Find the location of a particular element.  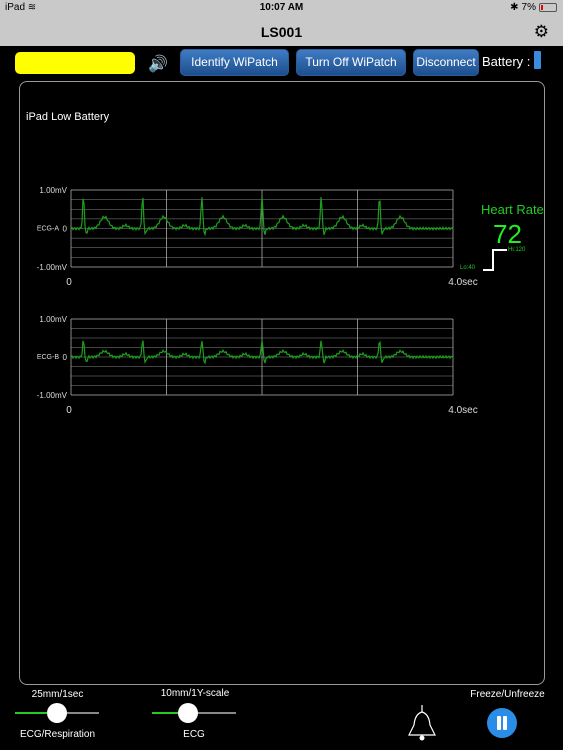

channel-label: ECG-A is located at coordinates (48, 229).